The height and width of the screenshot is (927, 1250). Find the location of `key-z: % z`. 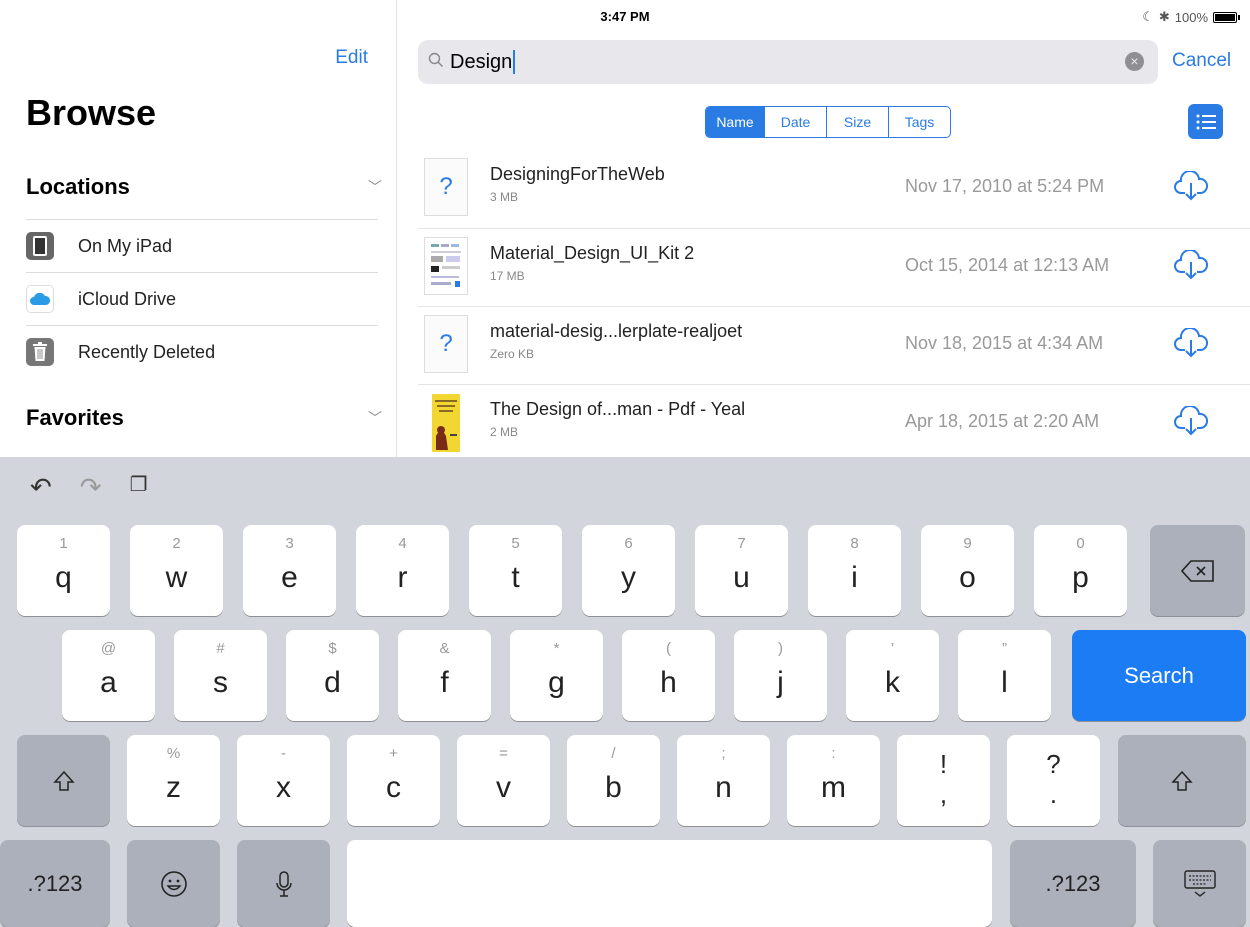

key-z: % z is located at coordinates (173, 780).